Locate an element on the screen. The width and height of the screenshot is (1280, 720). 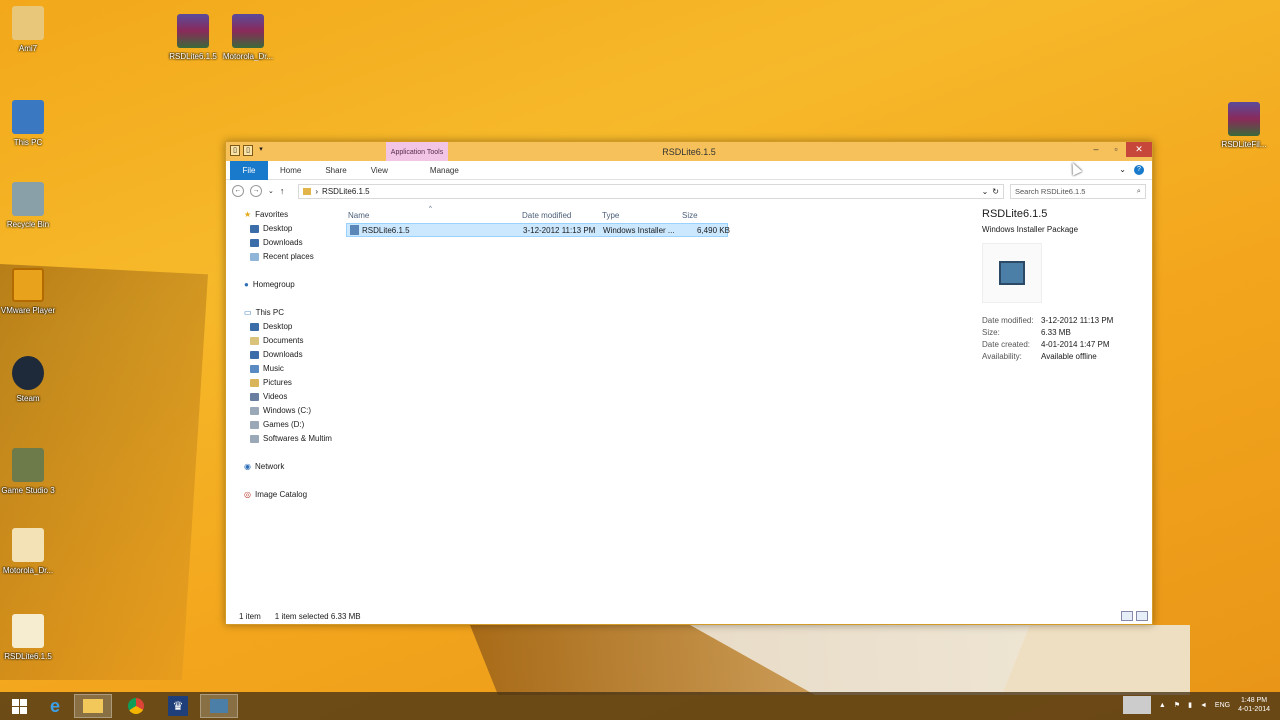
nav-this-pc: ▭ This PC is located at coordinates (288, 313).